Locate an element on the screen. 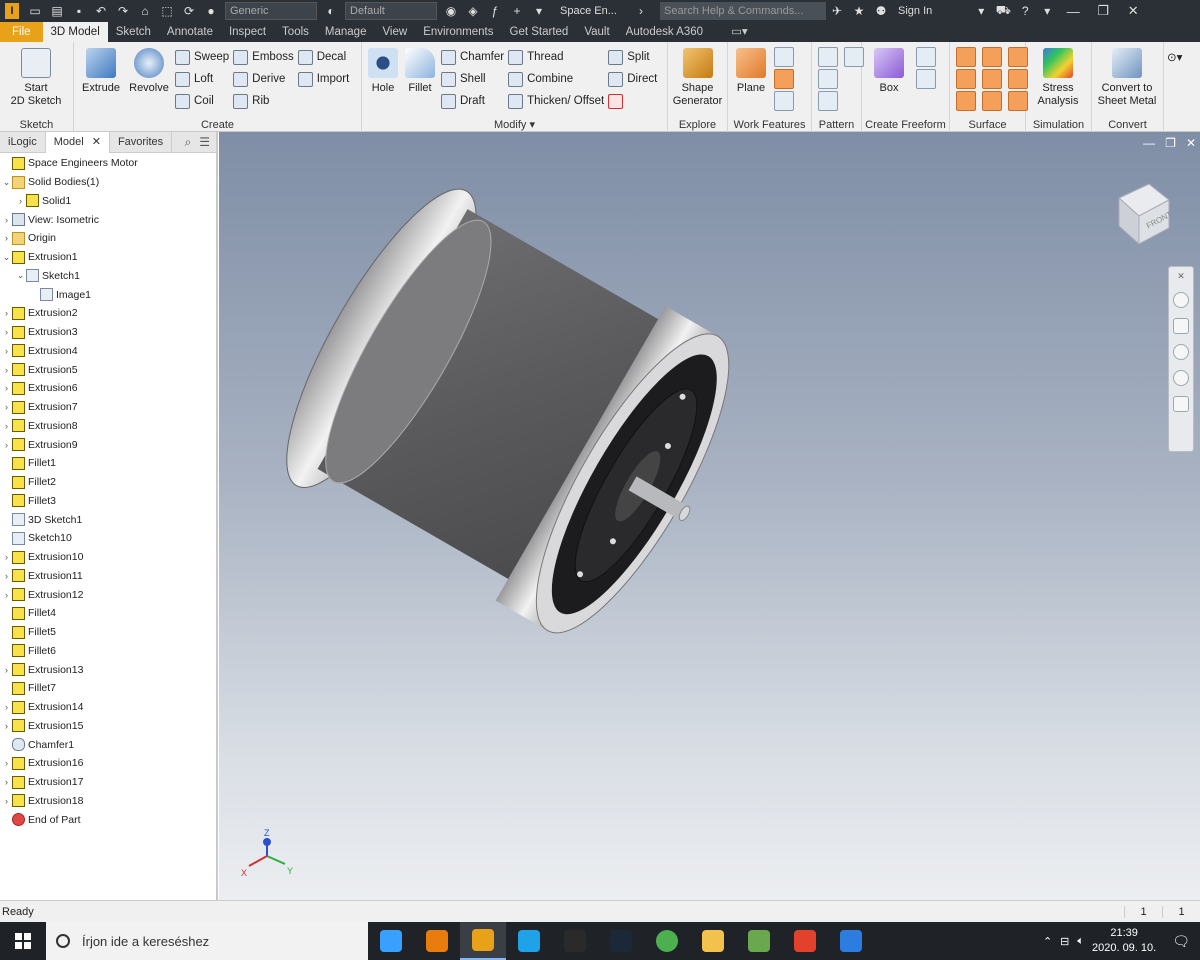 This screenshot has height=960, width=1200. tab-view: View is located at coordinates (394, 32).